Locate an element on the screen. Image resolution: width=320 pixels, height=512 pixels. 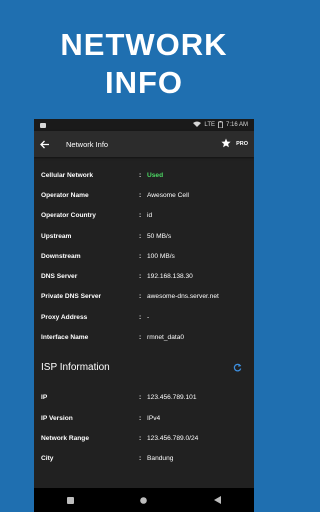
status-time: 7:16 AM is located at coordinates (236, 125).